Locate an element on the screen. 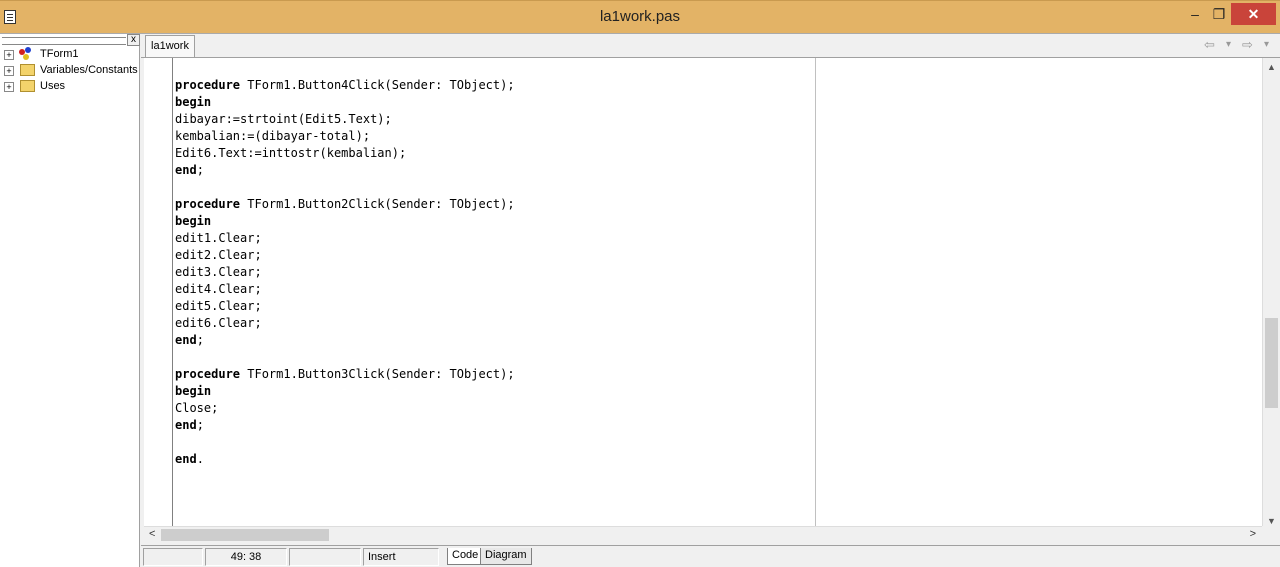 The width and height of the screenshot is (1280, 567). tree-item-tform1: + TForm1 is located at coordinates (71, 55).